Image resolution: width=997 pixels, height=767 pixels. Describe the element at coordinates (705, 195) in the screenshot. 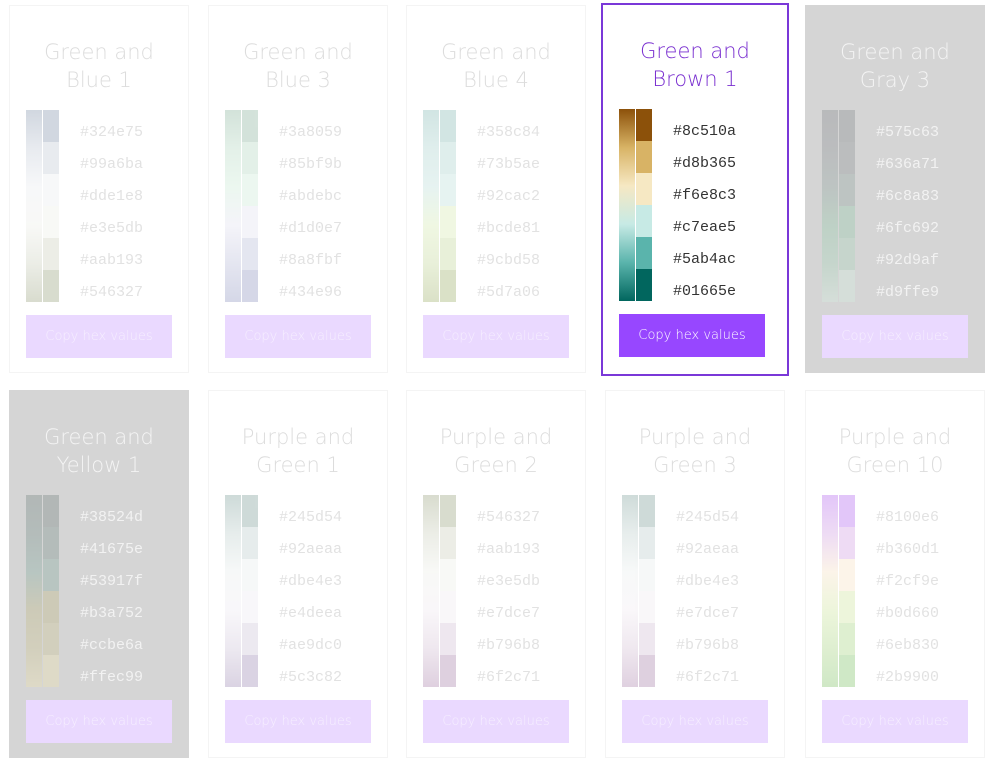

I see `hex-value: #f6e8c3` at that location.